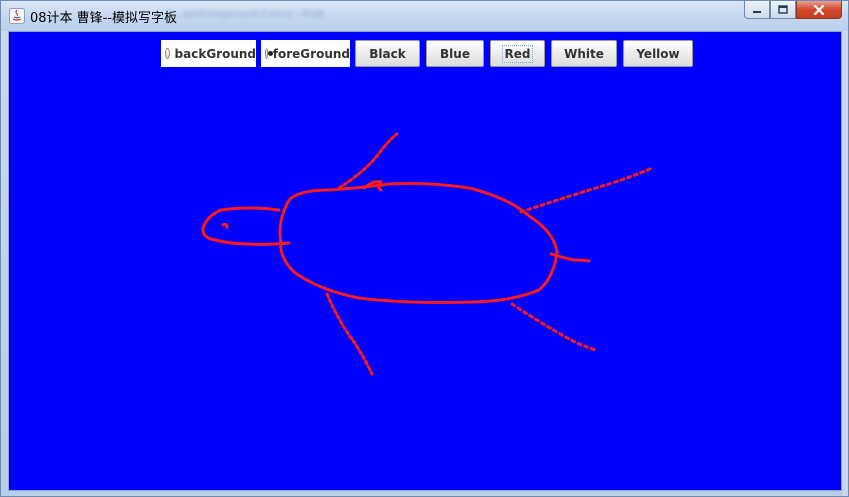 The width and height of the screenshot is (849, 497). I want to click on foreground-radio: foreGround, so click(305, 53).